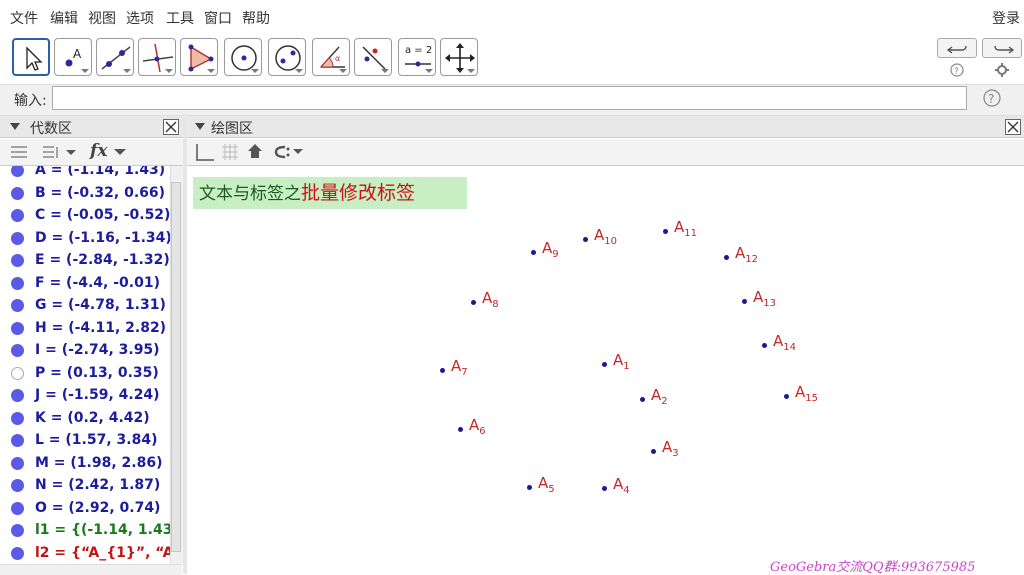 Image resolution: width=1024 pixels, height=575 pixels. Describe the element at coordinates (85, 351) in the screenshot. I see `algebra-row: I = (-2.74, 3.95)` at that location.